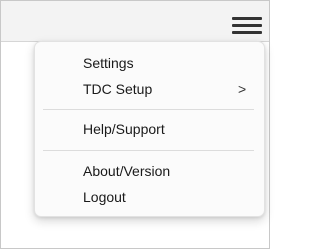 This screenshot has width=320, height=249. I want to click on menu-item-about-version: About/Version, so click(149, 171).